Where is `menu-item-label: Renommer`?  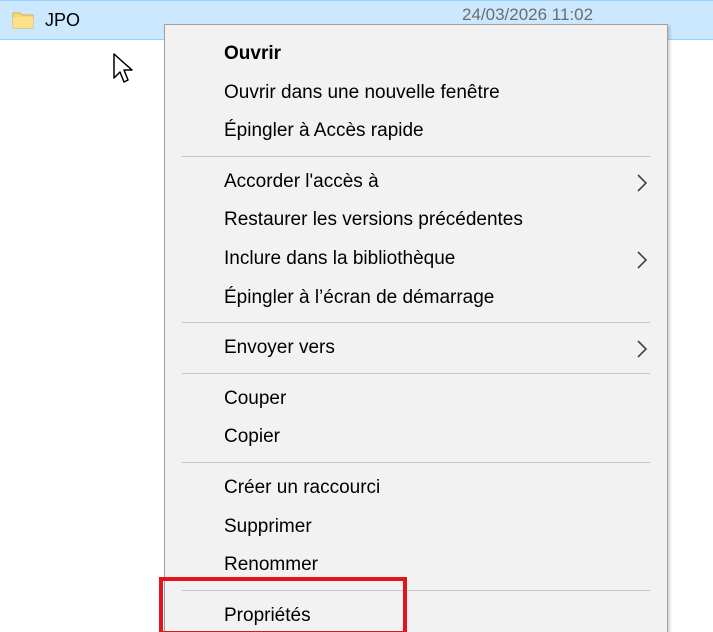 menu-item-label: Renommer is located at coordinates (271, 565).